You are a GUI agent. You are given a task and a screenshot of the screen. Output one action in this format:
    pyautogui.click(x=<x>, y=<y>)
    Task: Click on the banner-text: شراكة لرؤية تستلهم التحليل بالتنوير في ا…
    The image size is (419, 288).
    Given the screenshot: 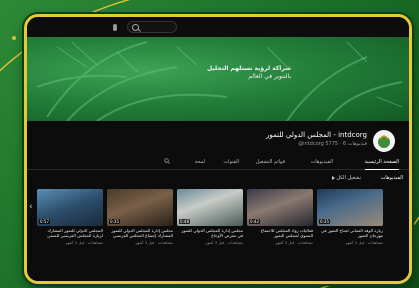 What is the action you would take?
    pyautogui.click(x=246, y=73)
    